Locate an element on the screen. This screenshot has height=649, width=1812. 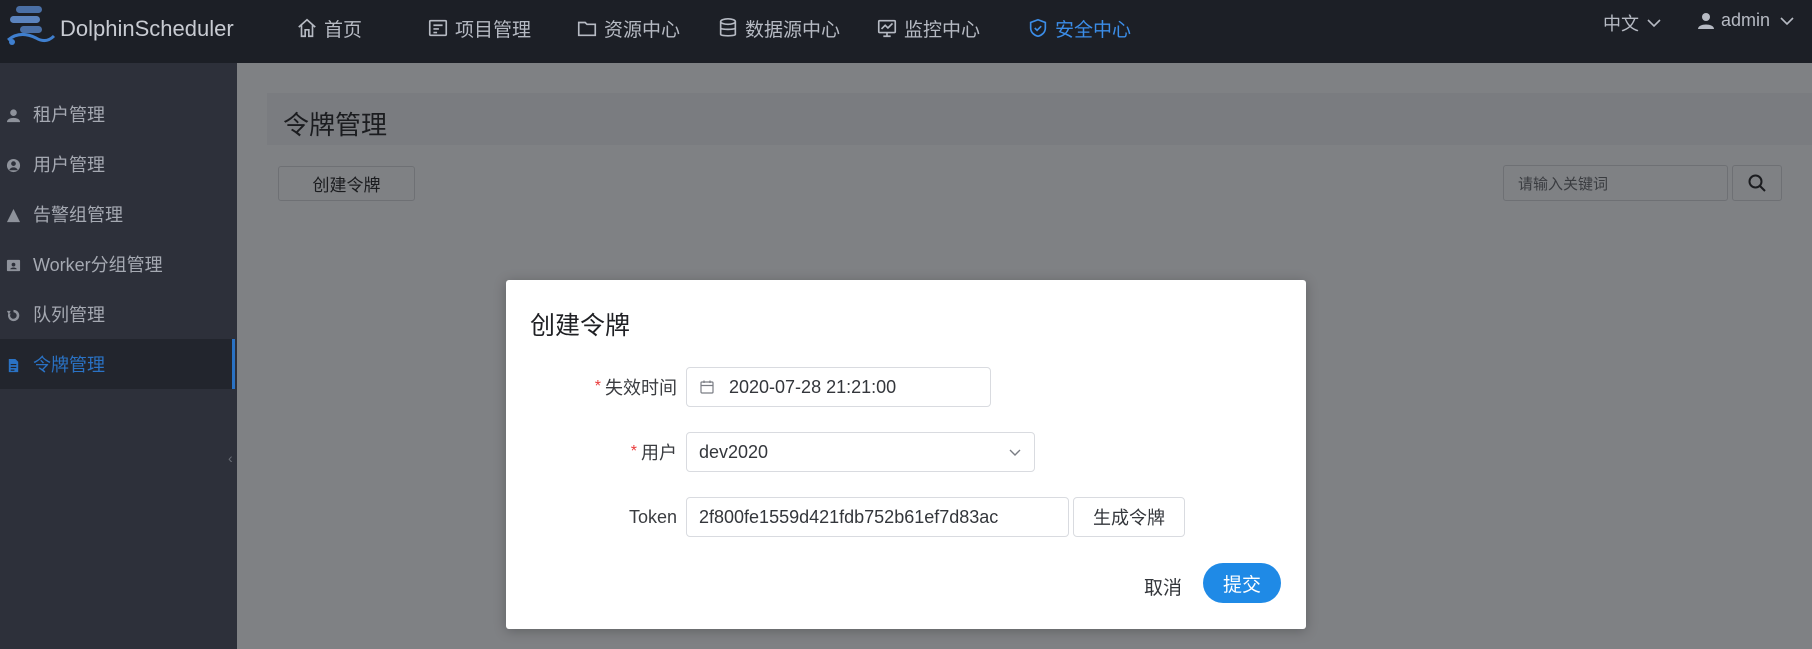
user-label: * 用户 is located at coordinates (591, 452).